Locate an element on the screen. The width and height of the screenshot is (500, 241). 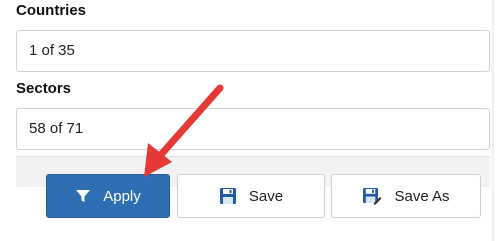
save-button-label: Save is located at coordinates (266, 196).